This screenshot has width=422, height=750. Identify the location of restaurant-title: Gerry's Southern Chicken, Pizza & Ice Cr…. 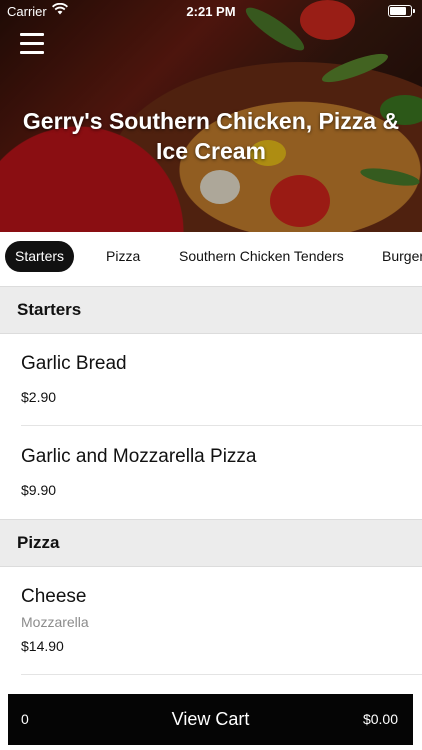
(211, 136).